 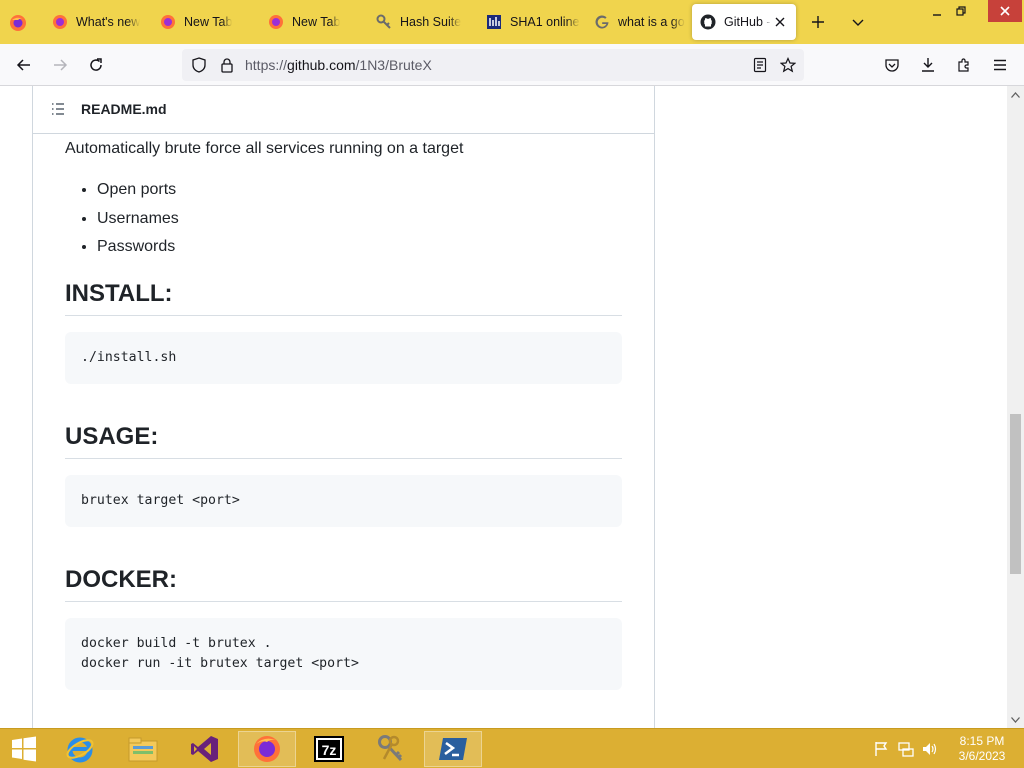 What do you see at coordinates (494, 22) in the screenshot?
I see `sha1-site-icon` at bounding box center [494, 22].